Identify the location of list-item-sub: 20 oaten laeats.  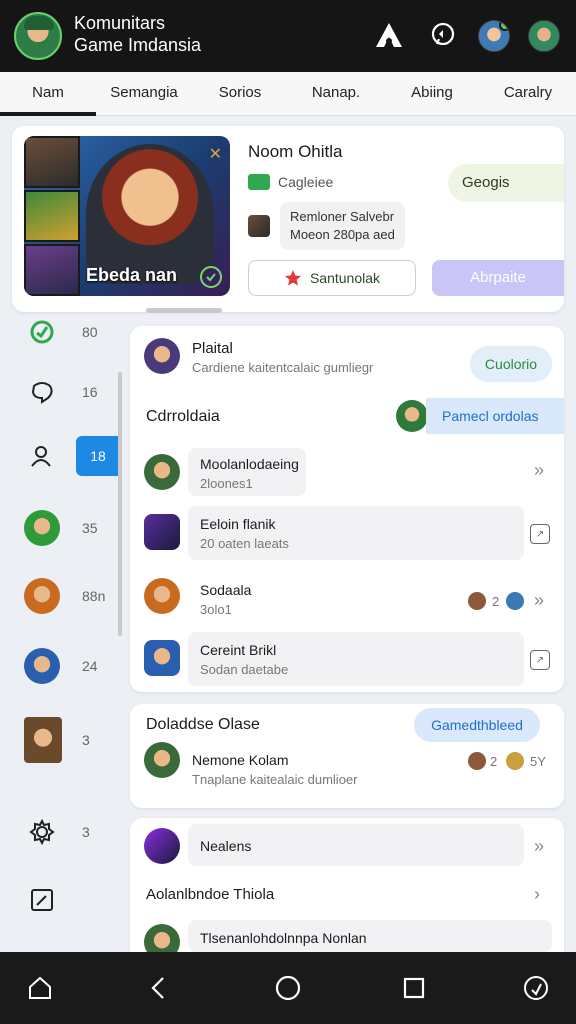
(244, 543).